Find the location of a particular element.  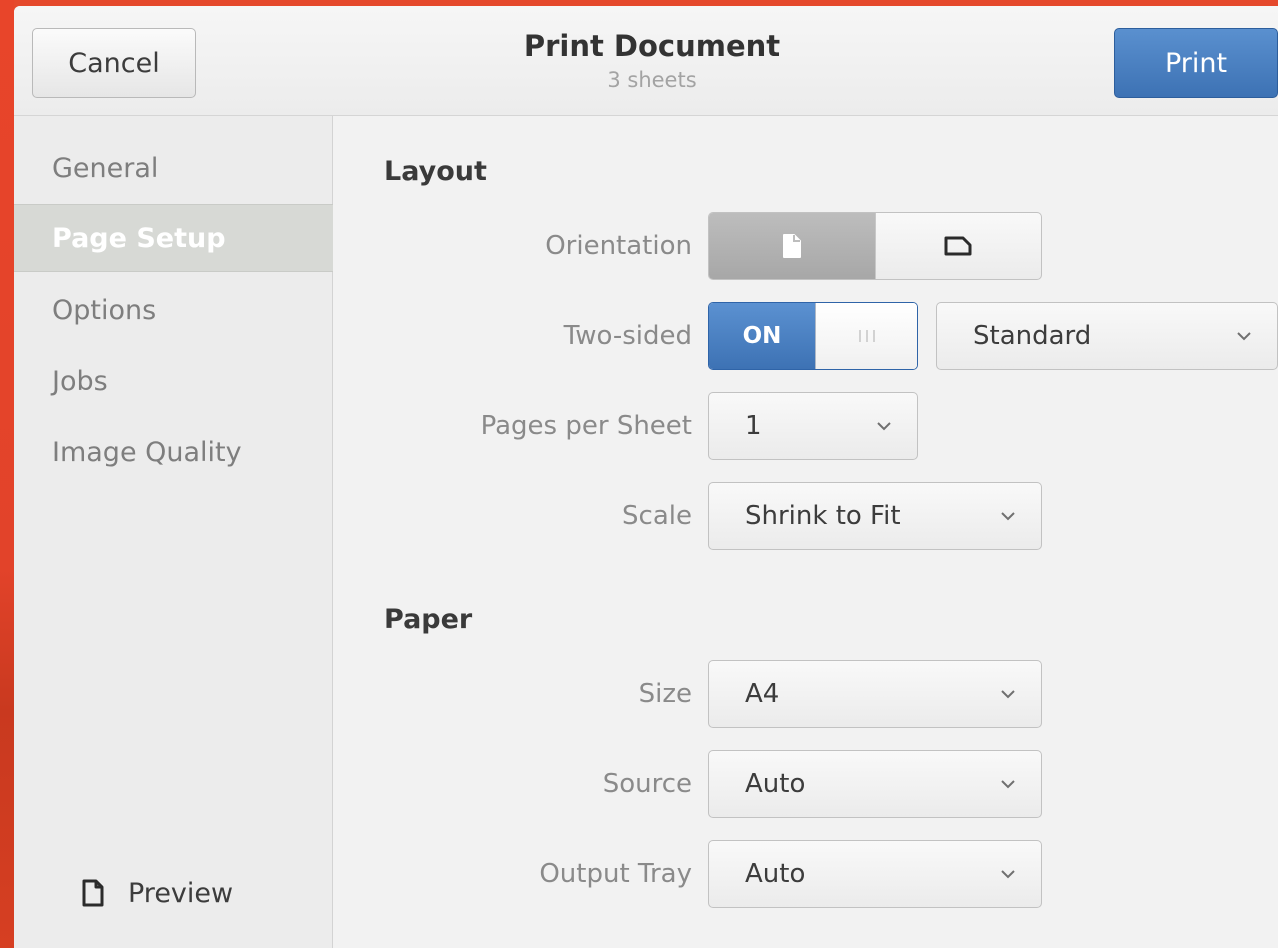

grip-icon is located at coordinates (866, 336).